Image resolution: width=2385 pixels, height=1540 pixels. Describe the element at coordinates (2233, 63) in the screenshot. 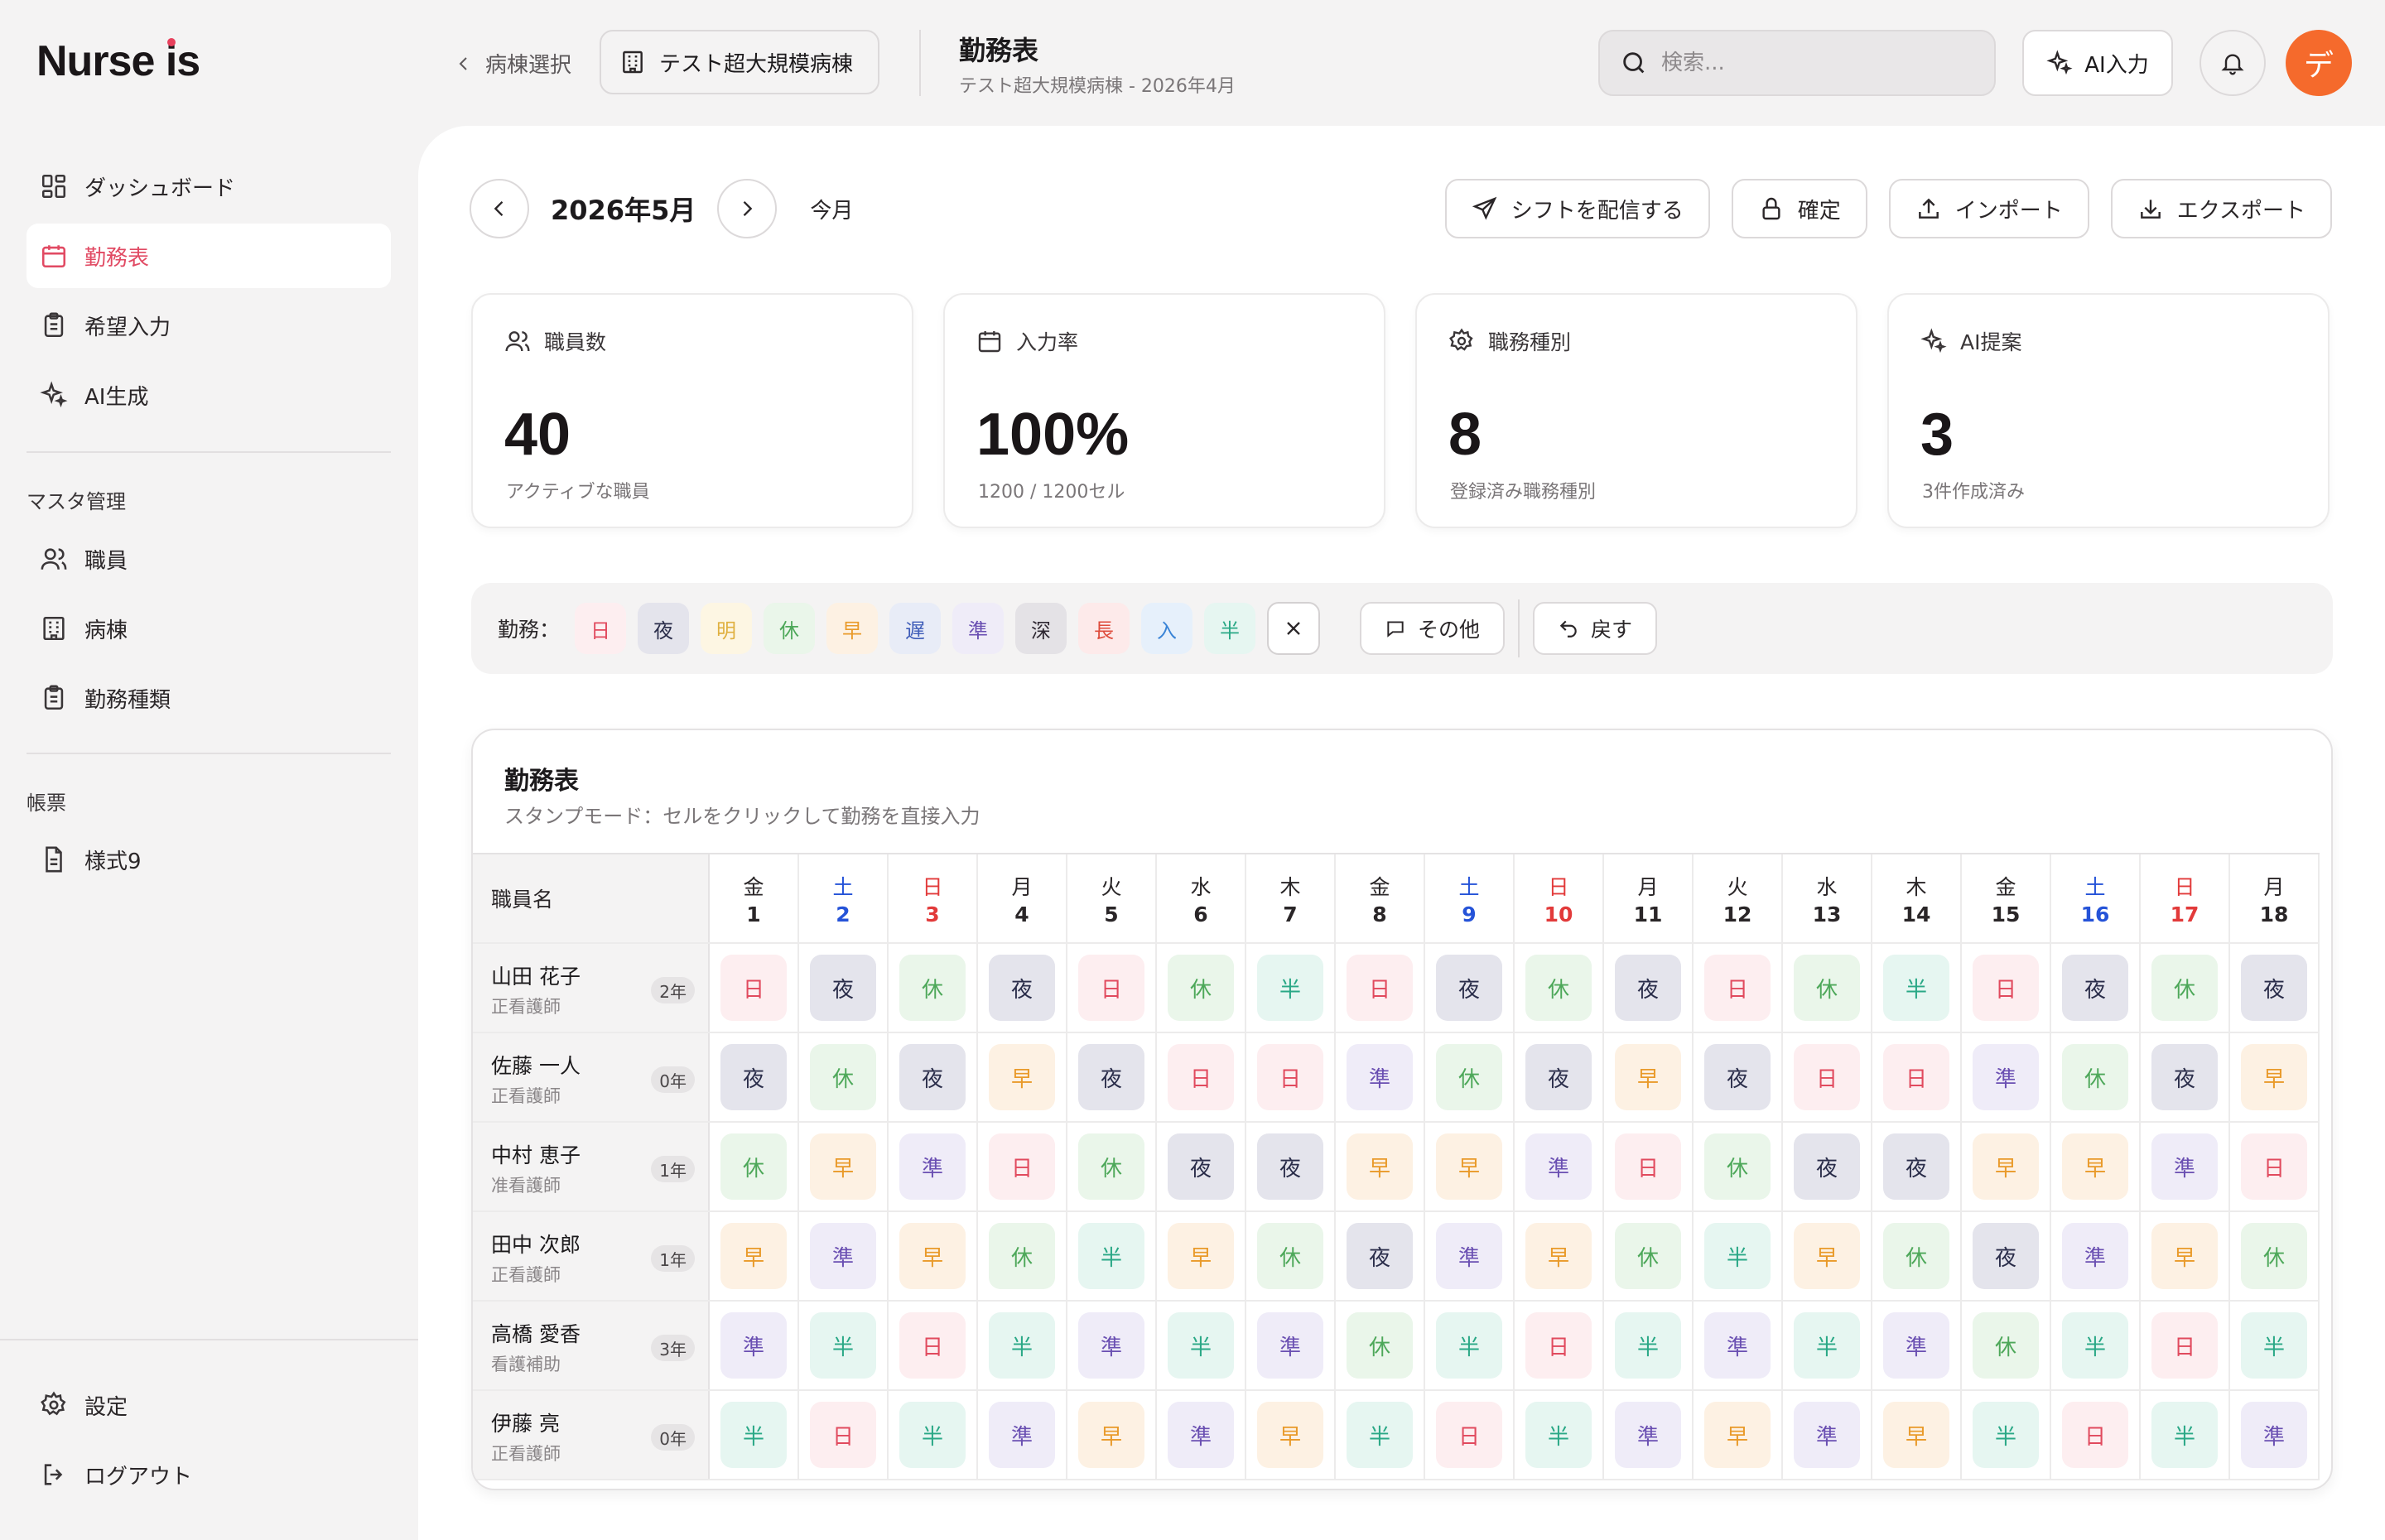

I see `notifications-button` at that location.